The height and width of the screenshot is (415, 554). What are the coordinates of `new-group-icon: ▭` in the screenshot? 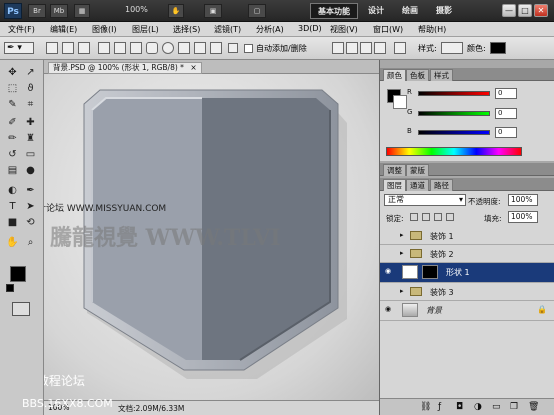 It's located at (496, 407).